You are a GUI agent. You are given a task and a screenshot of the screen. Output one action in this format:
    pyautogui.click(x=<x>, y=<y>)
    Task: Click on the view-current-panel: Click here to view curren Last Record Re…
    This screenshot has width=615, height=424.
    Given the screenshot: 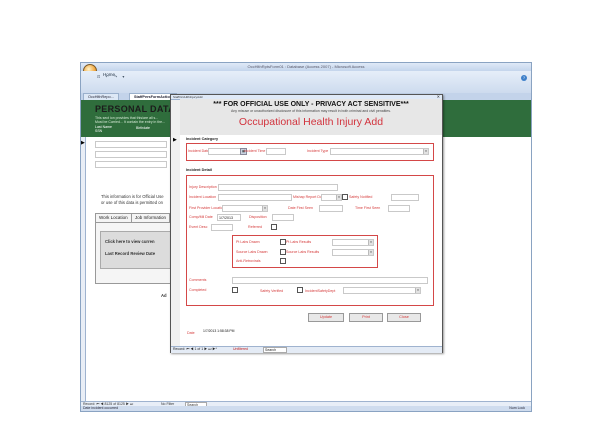 What is the action you would take?
    pyautogui.click(x=139, y=250)
    